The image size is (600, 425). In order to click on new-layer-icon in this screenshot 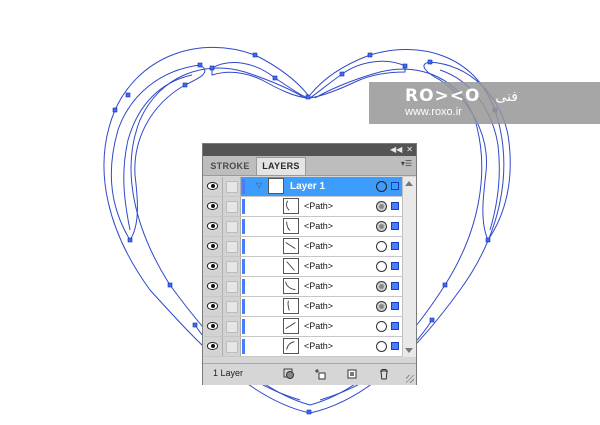, I will do `click(352, 374)`.